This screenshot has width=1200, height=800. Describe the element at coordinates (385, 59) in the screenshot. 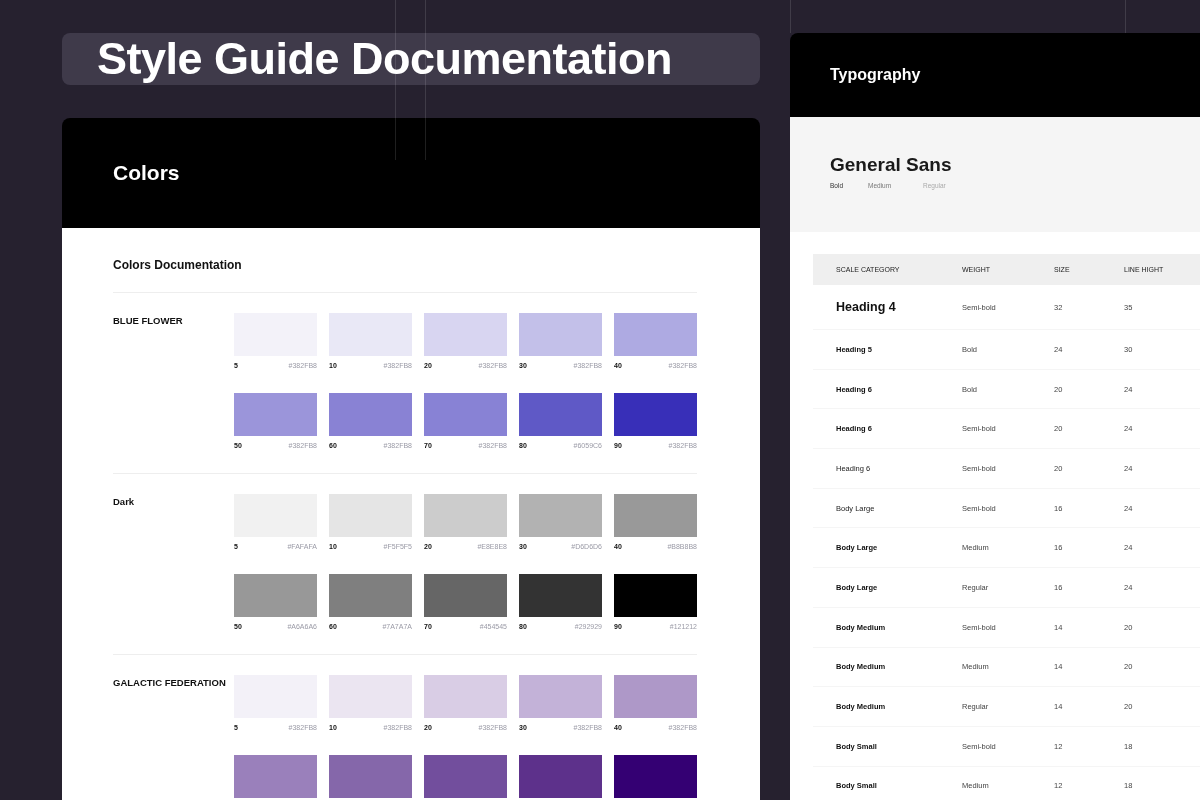

I see `page-title: Style Guide Documentation` at that location.